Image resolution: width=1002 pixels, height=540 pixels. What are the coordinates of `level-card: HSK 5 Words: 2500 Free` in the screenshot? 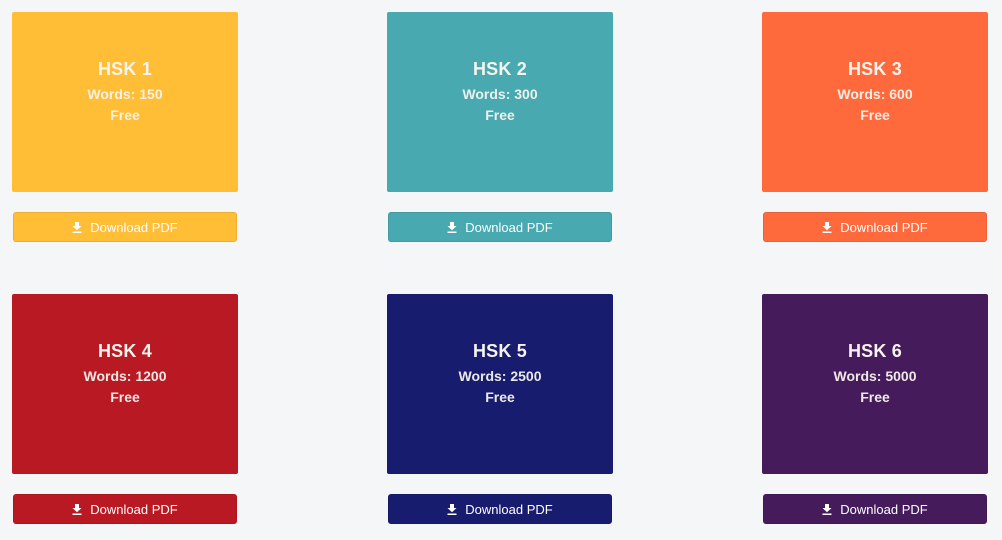 It's located at (500, 384).